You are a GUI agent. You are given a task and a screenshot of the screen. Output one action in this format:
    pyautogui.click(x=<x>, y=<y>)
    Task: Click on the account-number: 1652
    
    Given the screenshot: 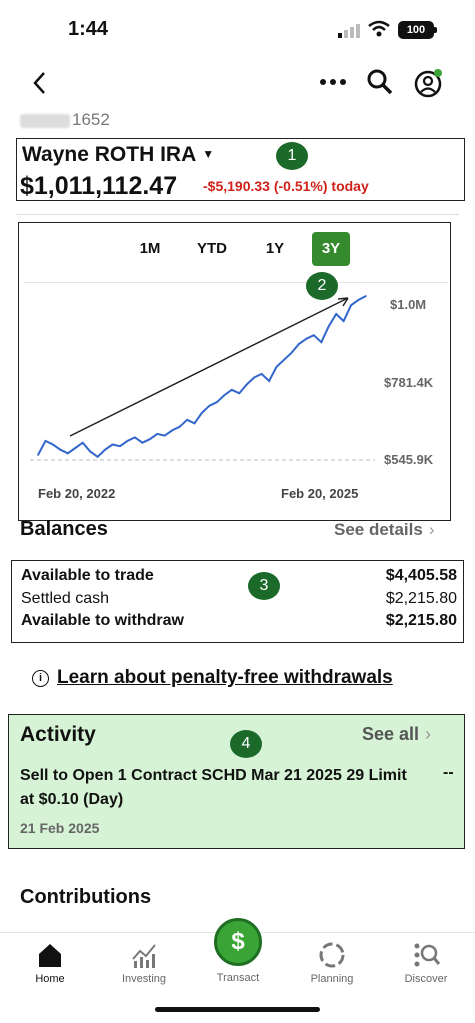 What is the action you would take?
    pyautogui.click(x=65, y=120)
    